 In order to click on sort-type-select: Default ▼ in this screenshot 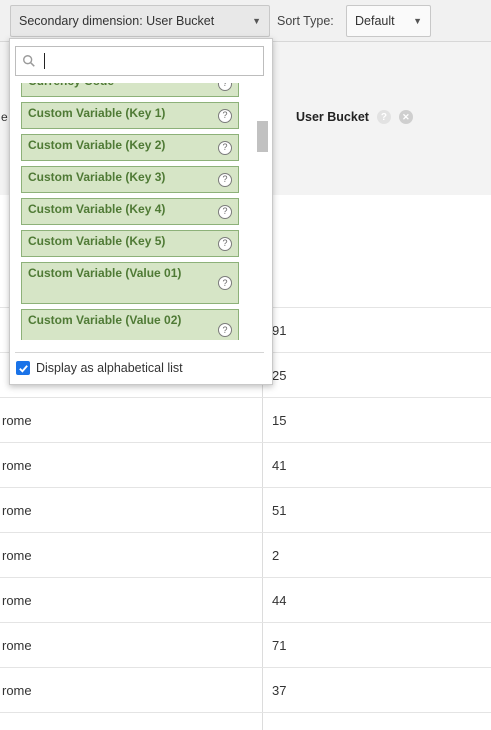, I will do `click(388, 21)`.